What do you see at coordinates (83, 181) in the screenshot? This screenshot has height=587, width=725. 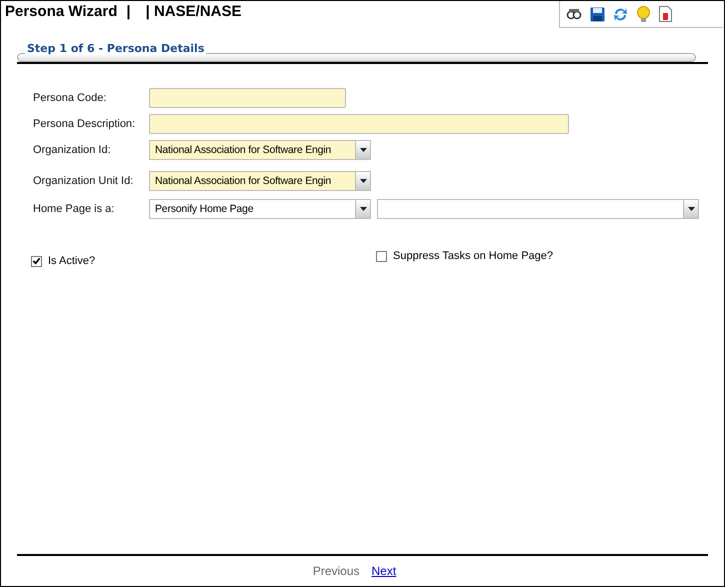 I see `field-label: Organization Unit Id:` at bounding box center [83, 181].